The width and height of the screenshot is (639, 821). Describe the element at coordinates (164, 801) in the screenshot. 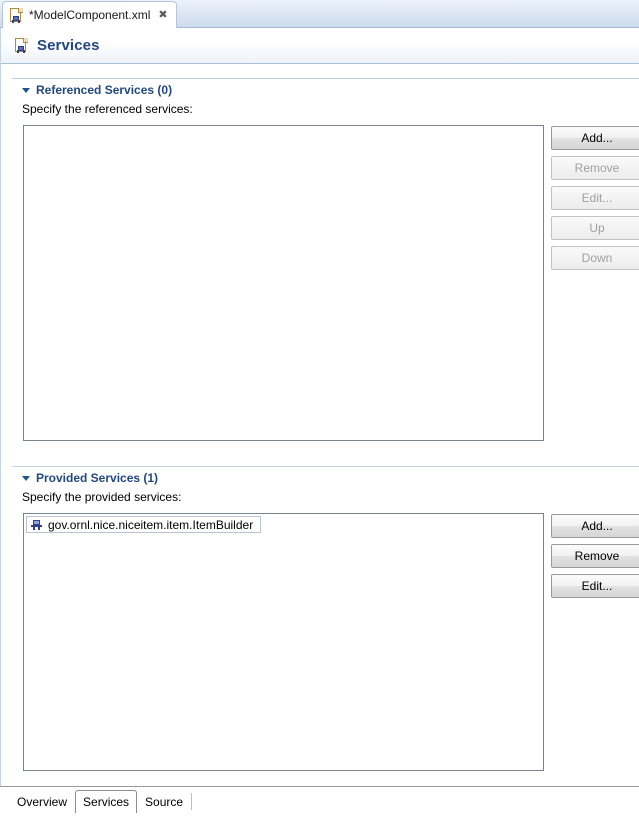

I see `tab-source: Source` at that location.